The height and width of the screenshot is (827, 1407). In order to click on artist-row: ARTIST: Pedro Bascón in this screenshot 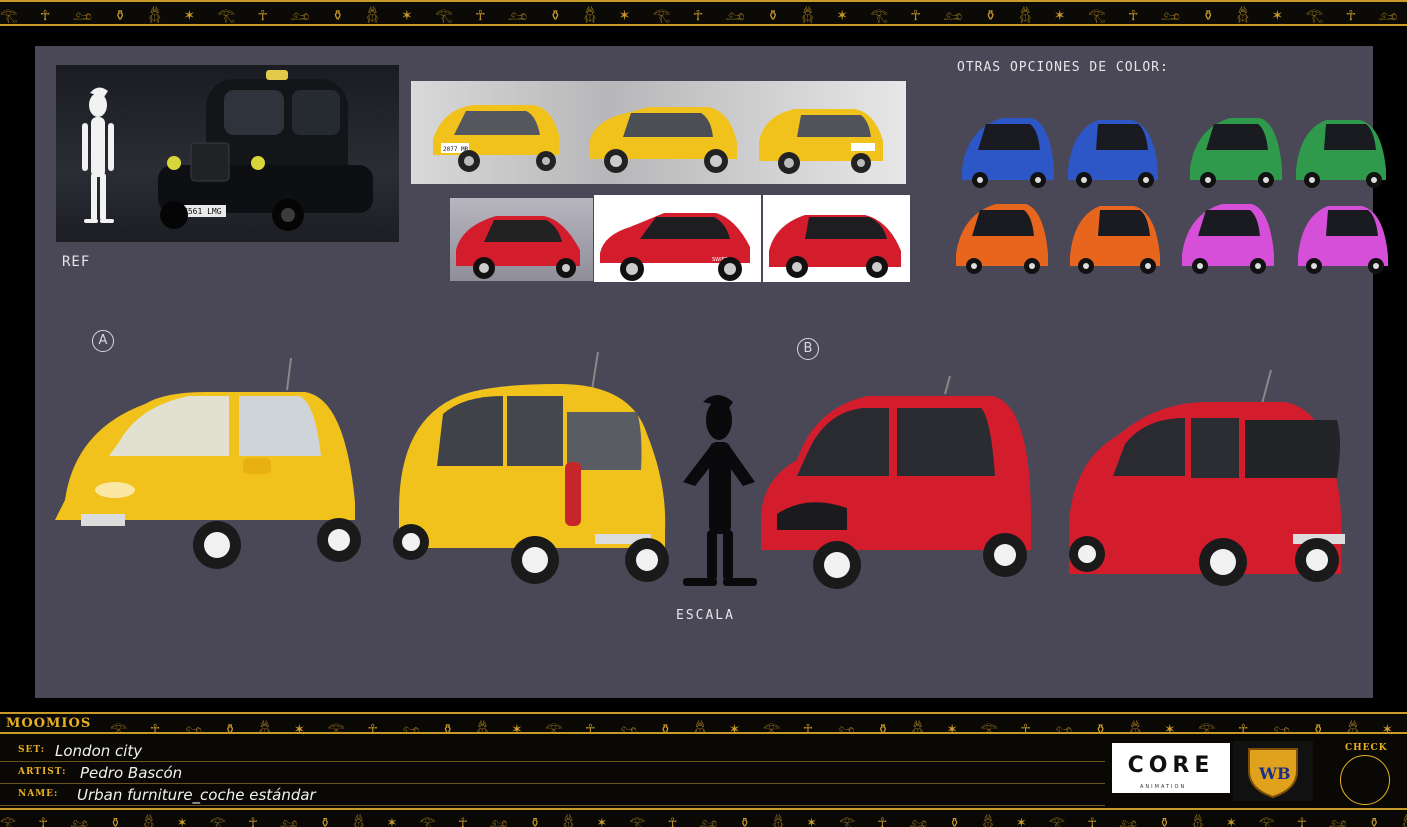, I will do `click(552, 773)`.